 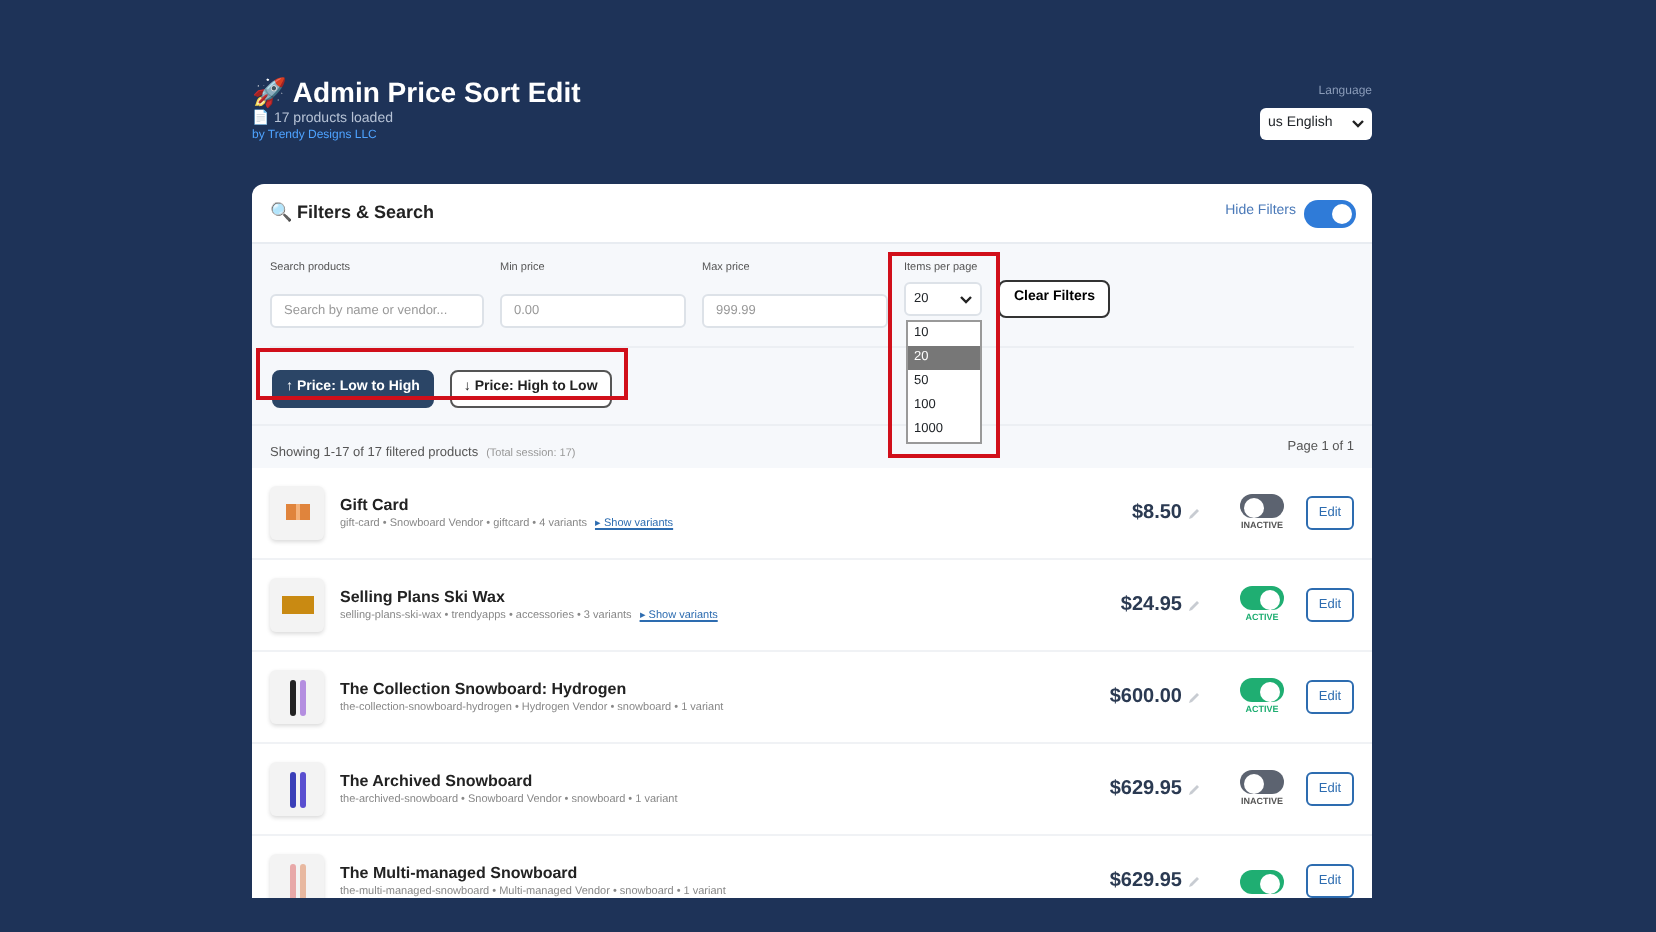 What do you see at coordinates (1151, 606) in the screenshot?
I see `product-price: $24.95` at bounding box center [1151, 606].